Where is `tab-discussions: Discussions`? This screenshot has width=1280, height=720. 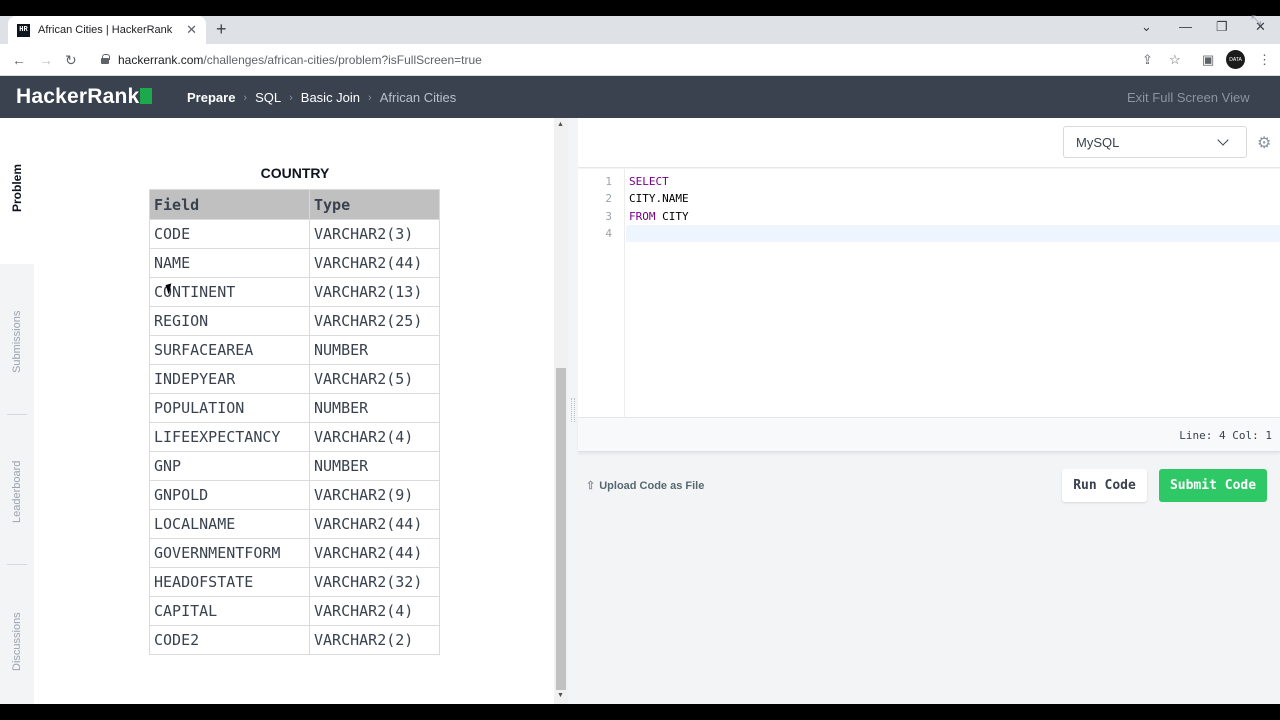
tab-discussions: Discussions is located at coordinates (17, 641).